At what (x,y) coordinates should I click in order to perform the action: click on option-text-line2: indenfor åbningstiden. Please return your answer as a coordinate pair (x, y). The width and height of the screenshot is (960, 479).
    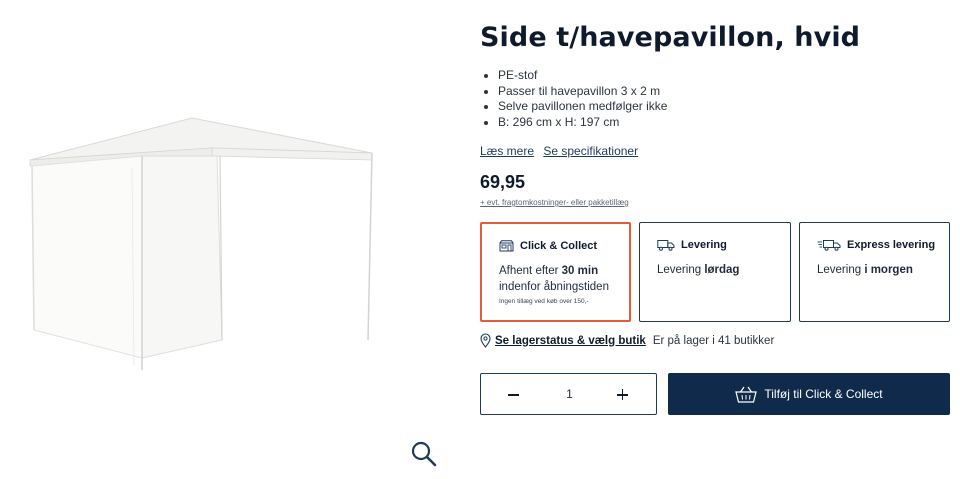
    Looking at the image, I should click on (554, 286).